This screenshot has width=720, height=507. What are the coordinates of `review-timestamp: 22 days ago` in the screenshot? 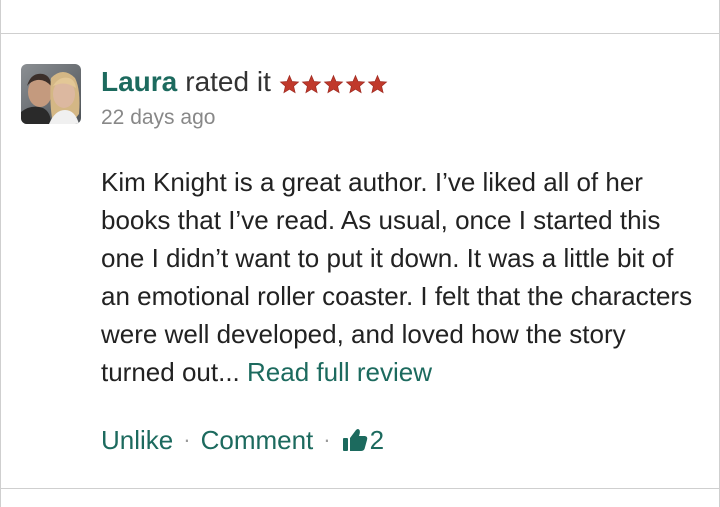 It's located at (158, 118).